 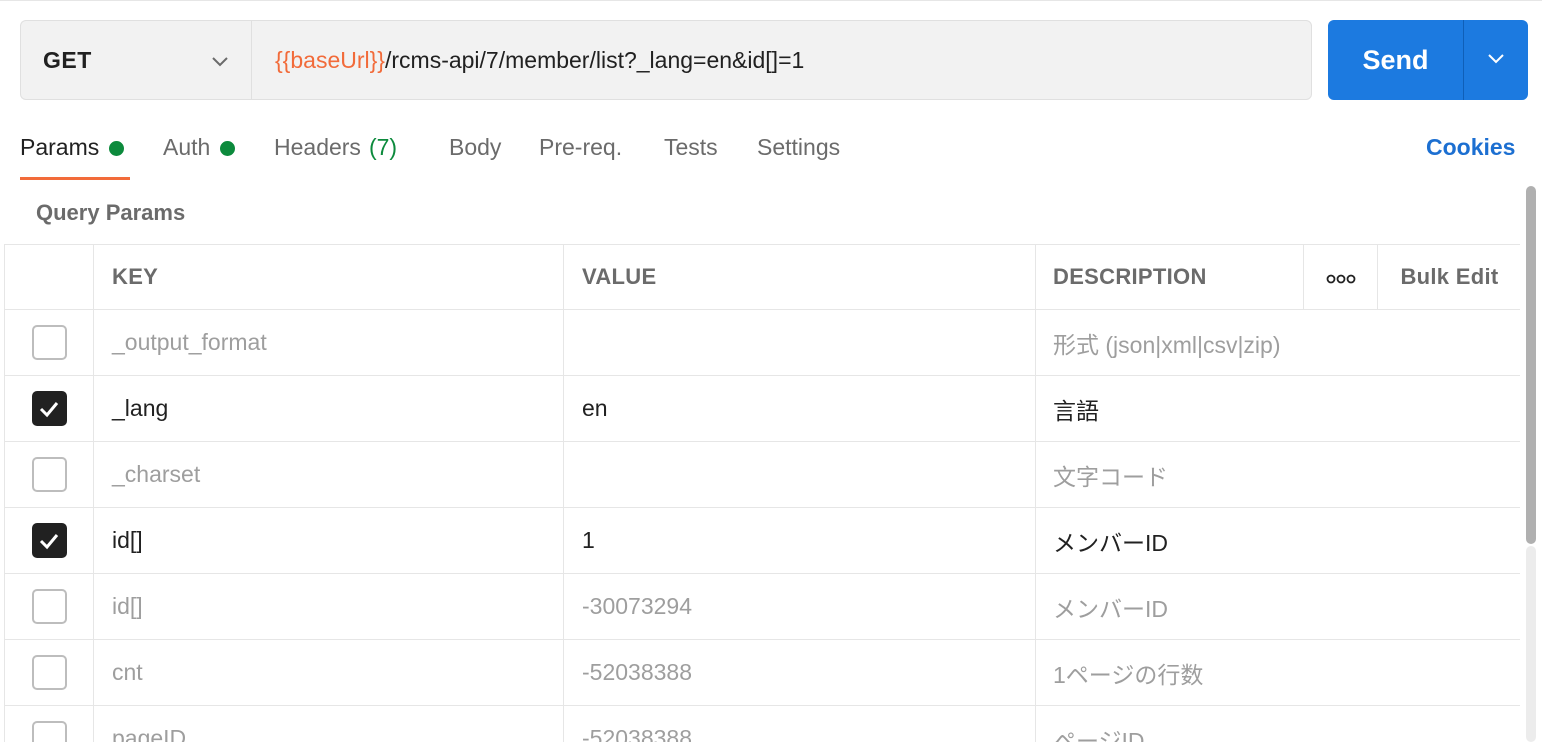 I want to click on param-key: _output_format, so click(x=329, y=342).